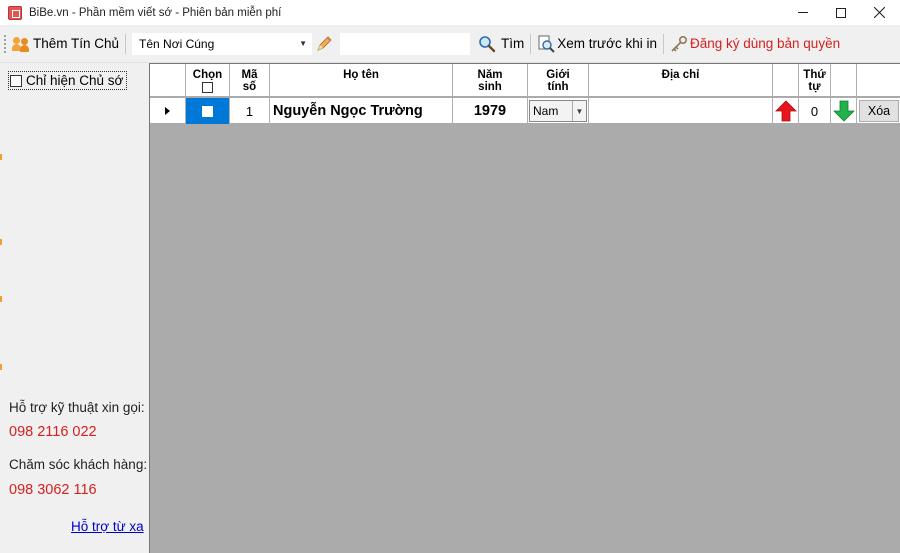  What do you see at coordinates (607, 43) in the screenshot?
I see `preview-label: Xem trước khi in` at bounding box center [607, 43].